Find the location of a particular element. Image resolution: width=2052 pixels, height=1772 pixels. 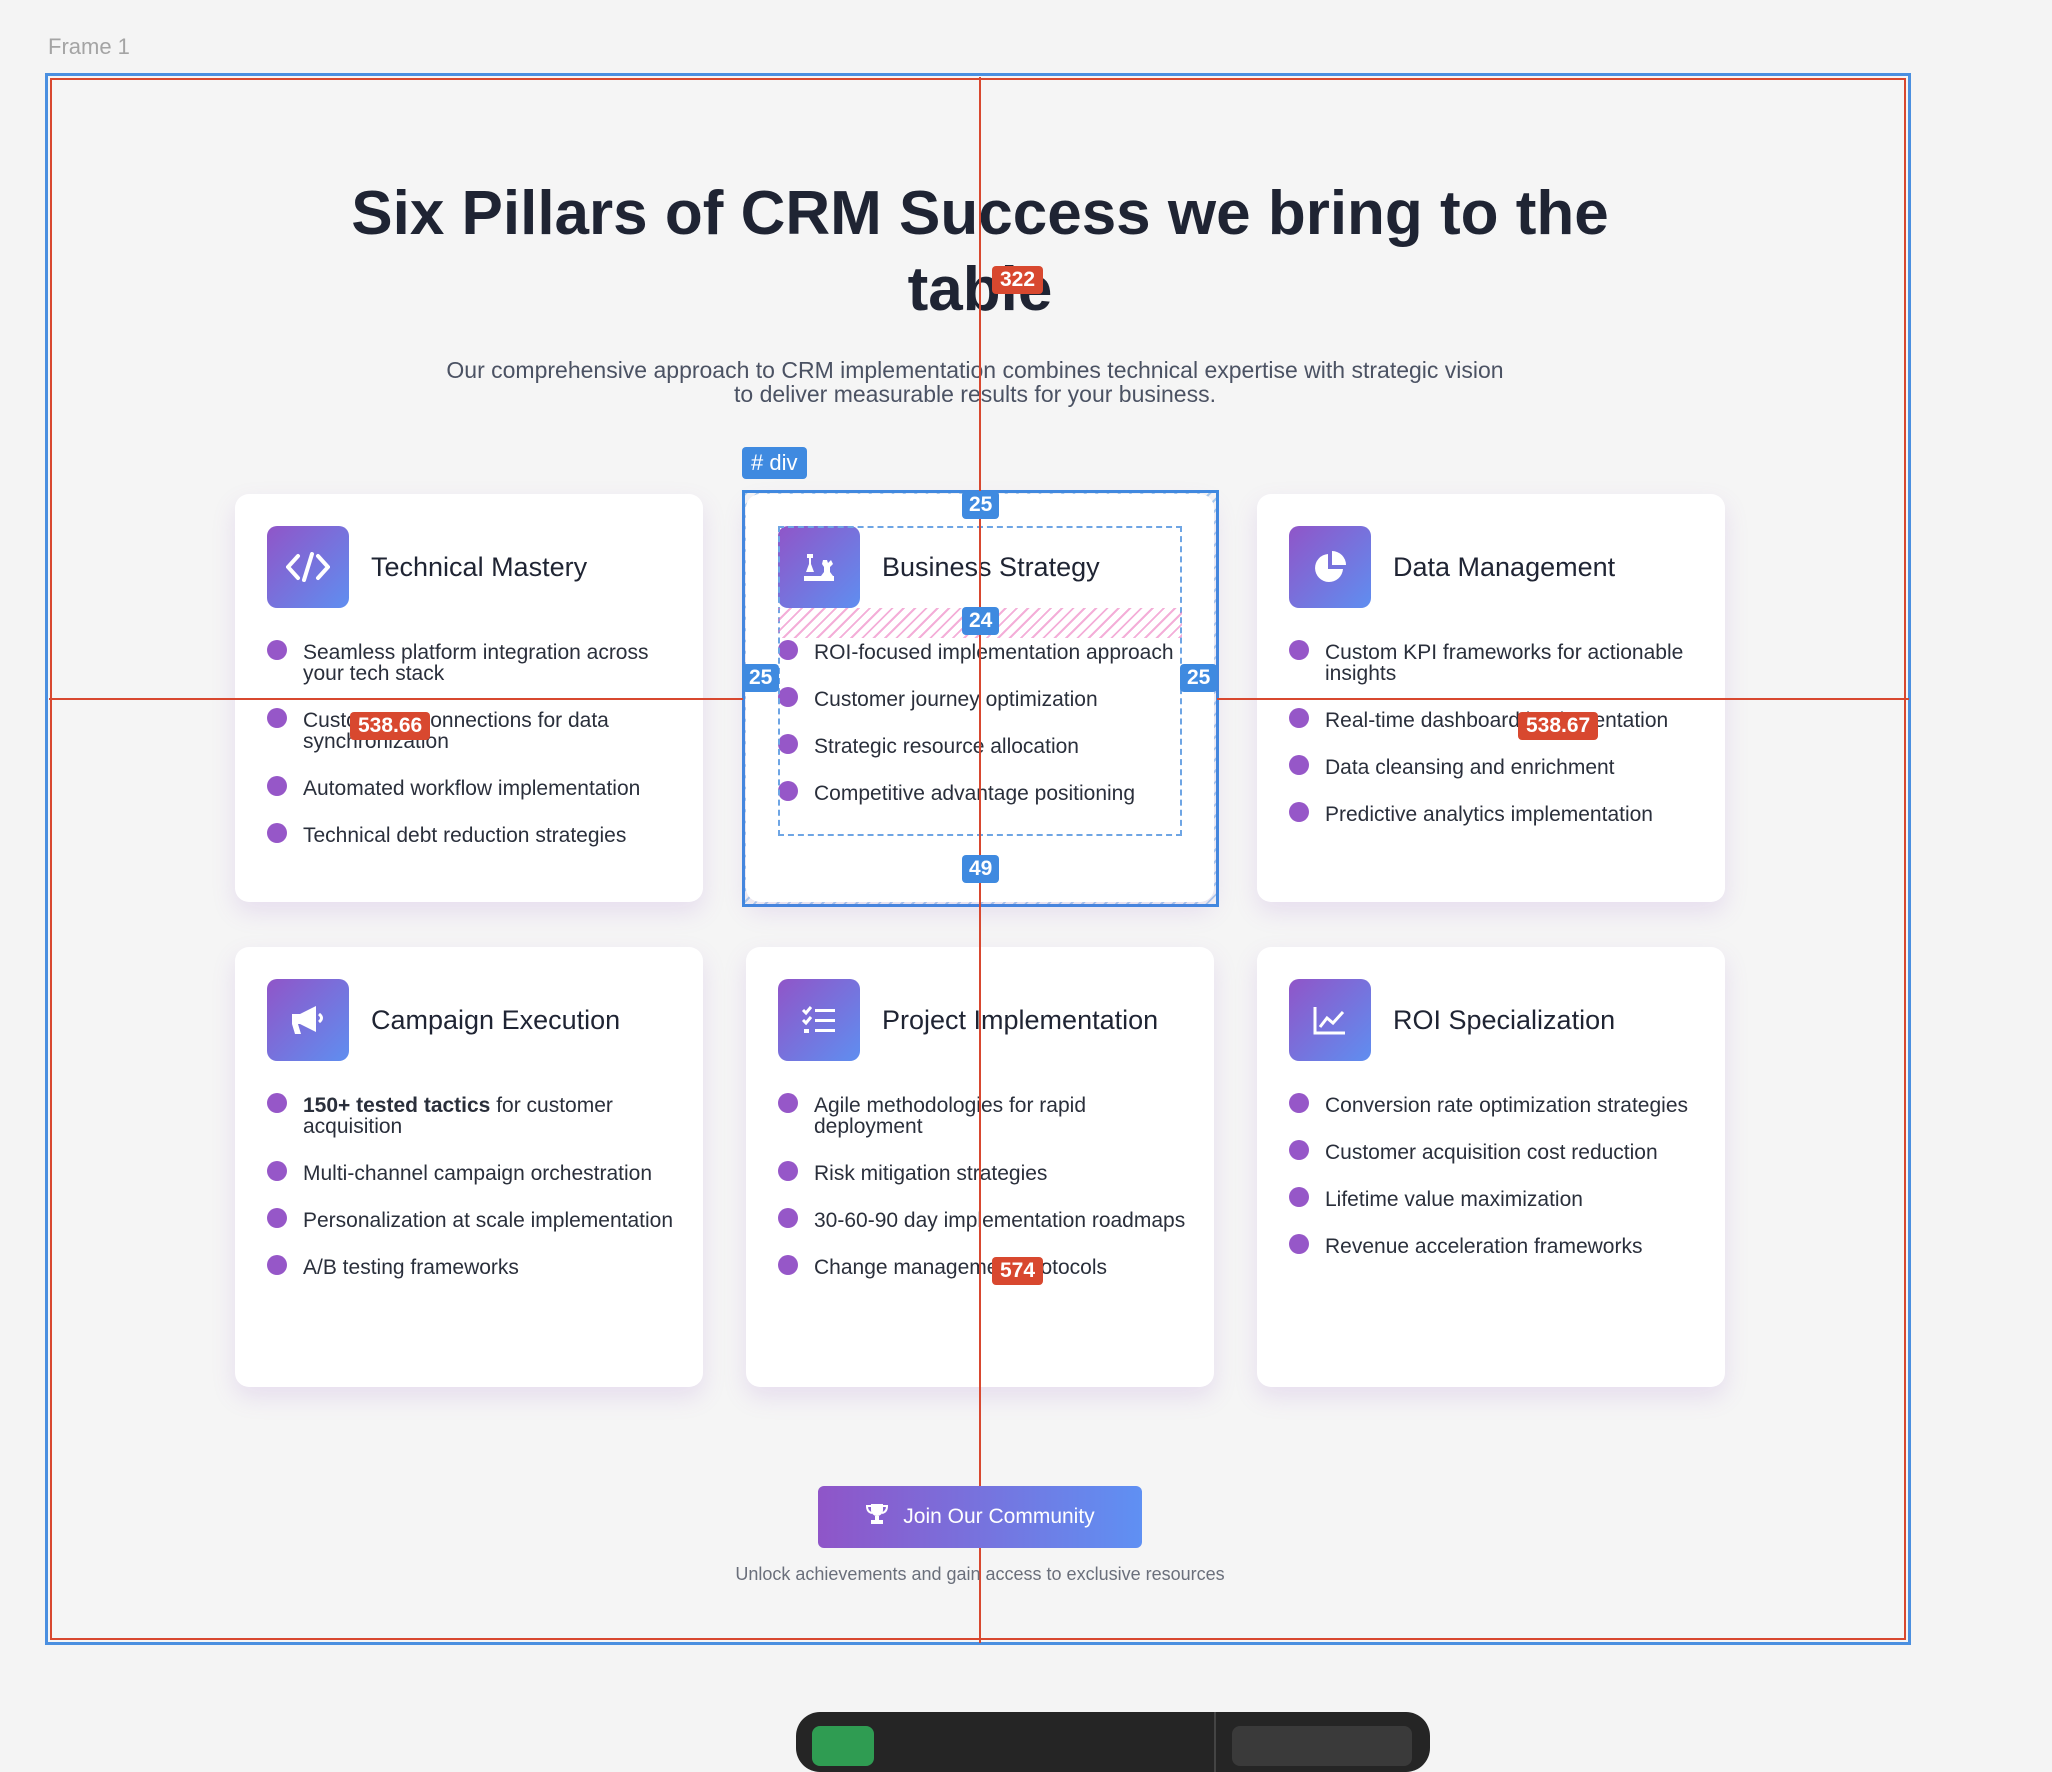

tasks-icon is located at coordinates (819, 1020).